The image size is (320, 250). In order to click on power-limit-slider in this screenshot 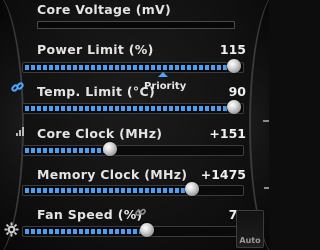, I will do `click(133, 67)`.